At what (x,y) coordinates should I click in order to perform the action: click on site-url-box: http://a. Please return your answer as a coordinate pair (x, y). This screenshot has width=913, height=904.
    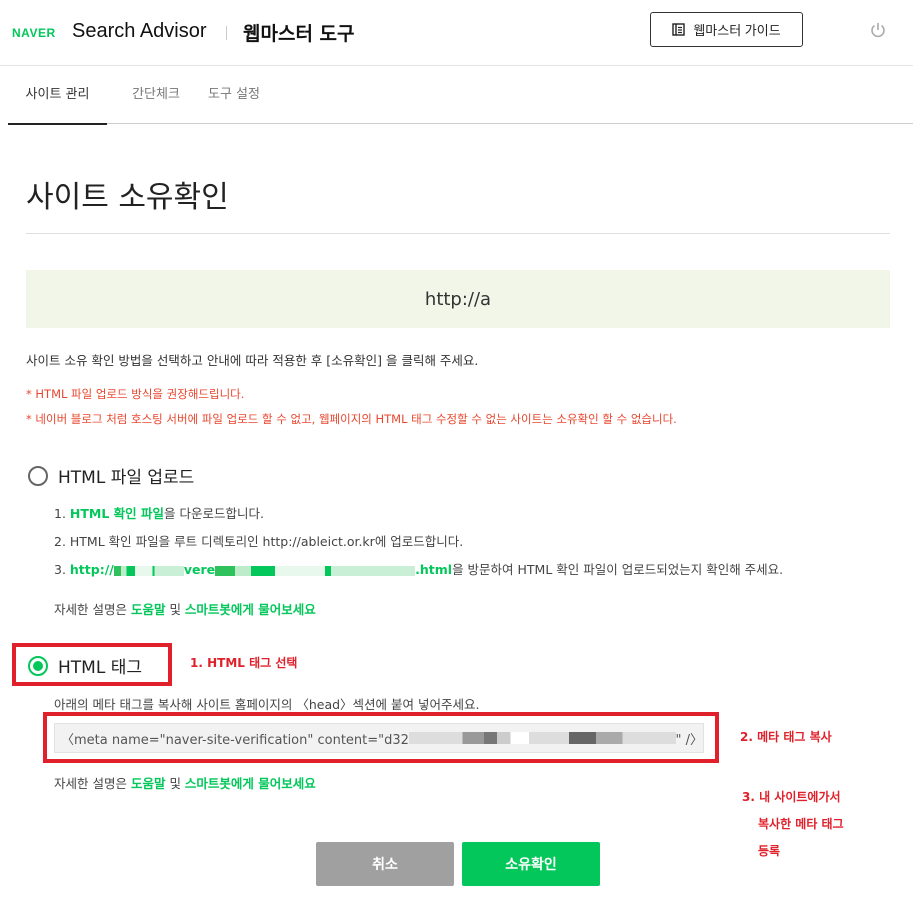
    Looking at the image, I should click on (458, 299).